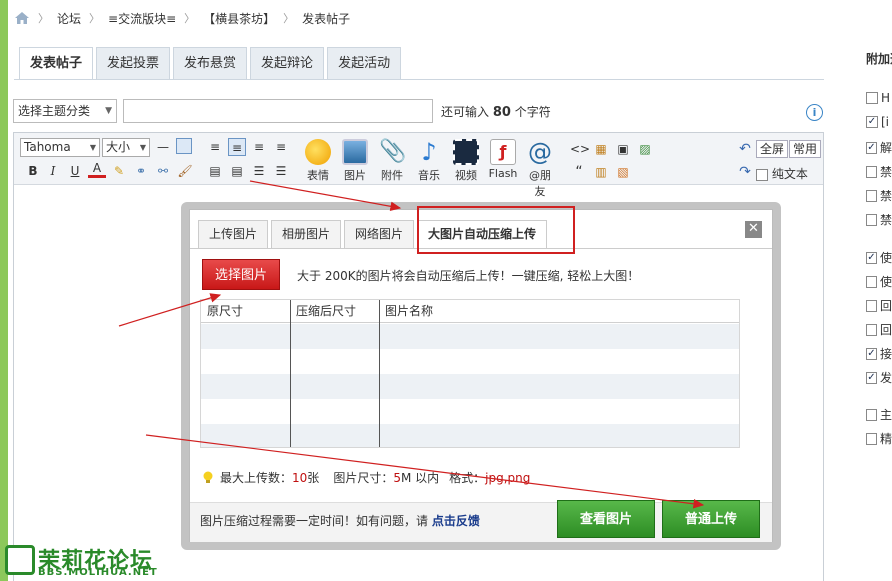  What do you see at coordinates (239, 18) in the screenshot?
I see `breadcrumb-board: 【横县茶坊】` at bounding box center [239, 18].